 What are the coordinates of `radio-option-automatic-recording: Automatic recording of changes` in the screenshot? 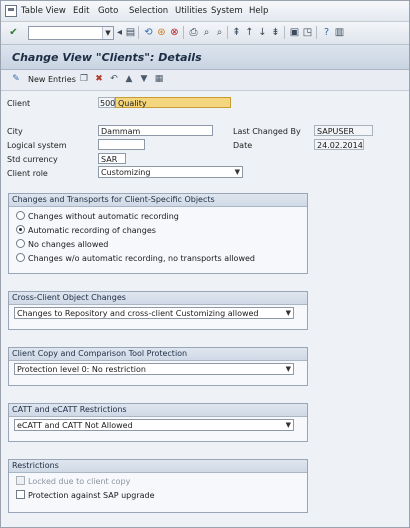 It's located at (86, 230).